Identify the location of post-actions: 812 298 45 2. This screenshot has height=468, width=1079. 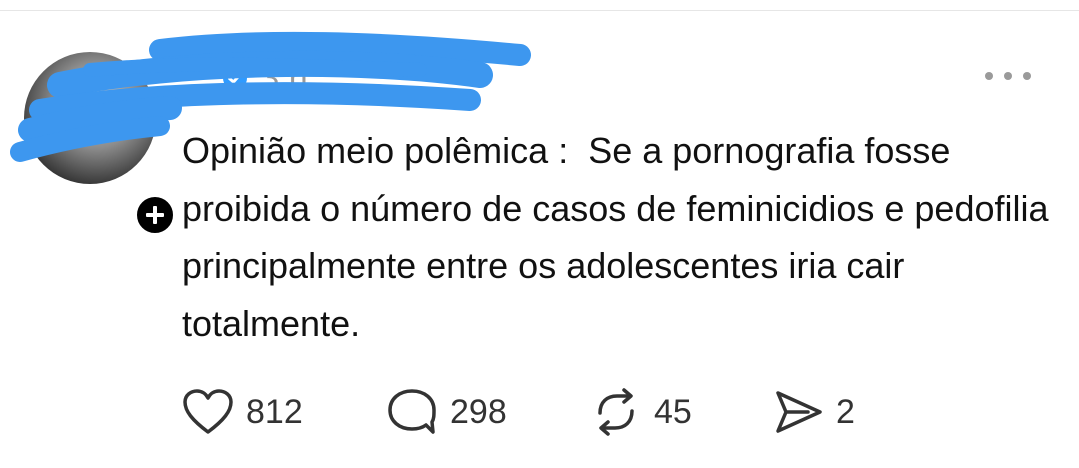
(539, 412).